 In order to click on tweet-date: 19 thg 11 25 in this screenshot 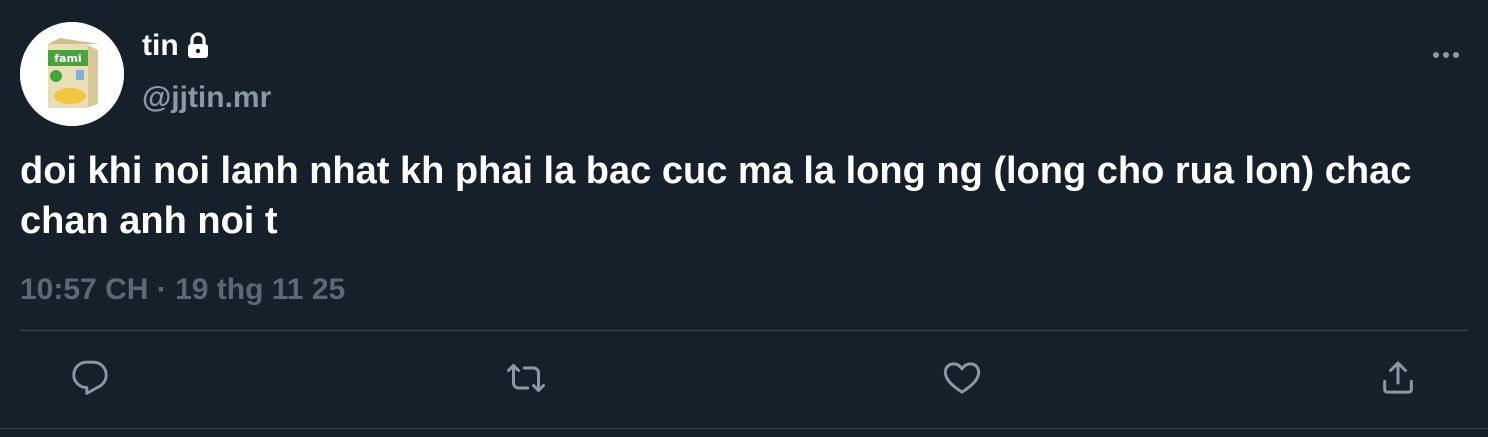, I will do `click(260, 289)`.